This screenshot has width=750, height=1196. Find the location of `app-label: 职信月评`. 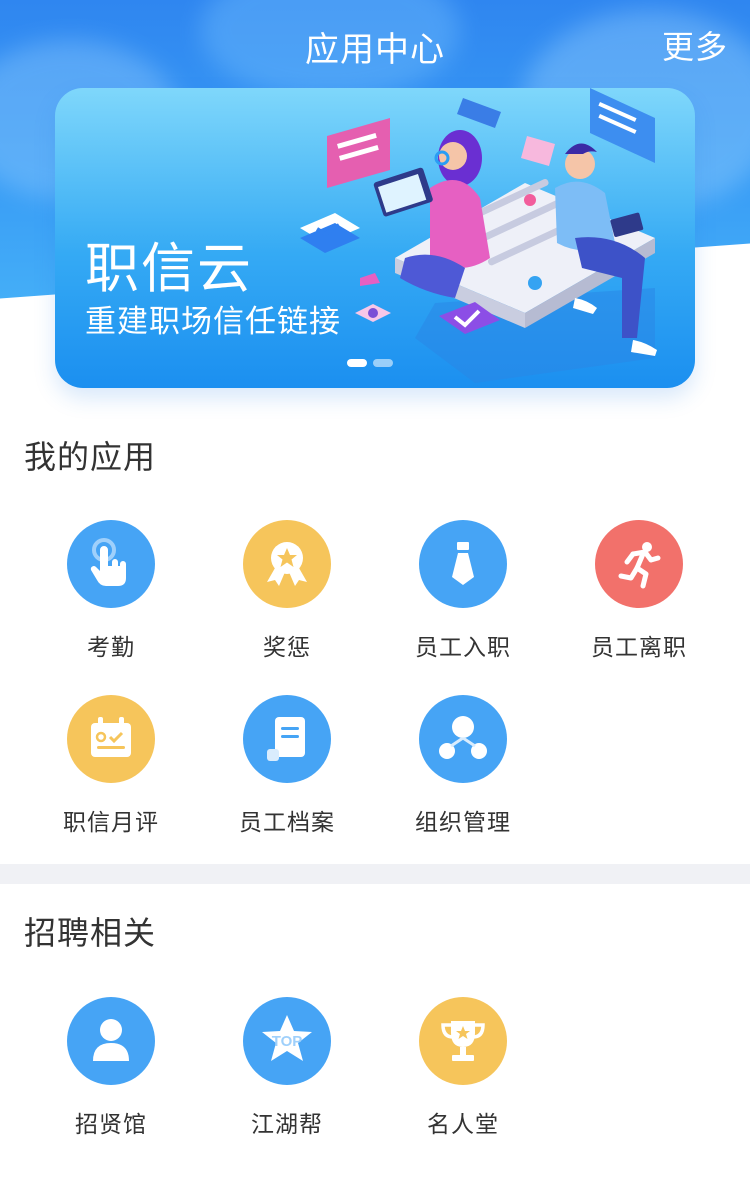

app-label: 职信月评 is located at coordinates (111, 823).